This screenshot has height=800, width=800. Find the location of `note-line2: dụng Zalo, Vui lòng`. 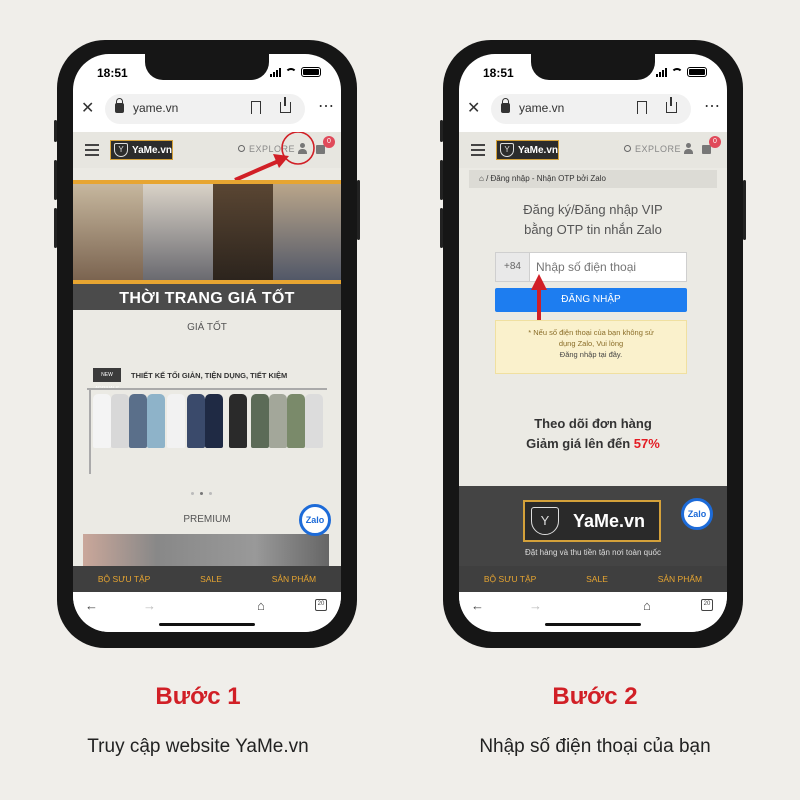

note-line2: dụng Zalo, Vui lòng is located at coordinates (591, 343).